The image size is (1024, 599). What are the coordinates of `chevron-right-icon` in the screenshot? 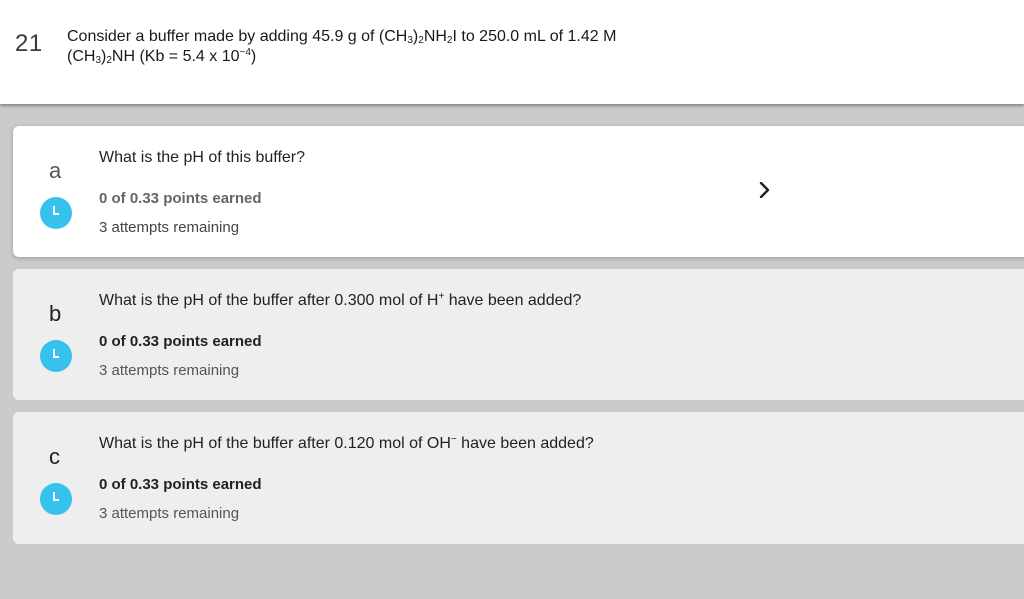 It's located at (765, 190).